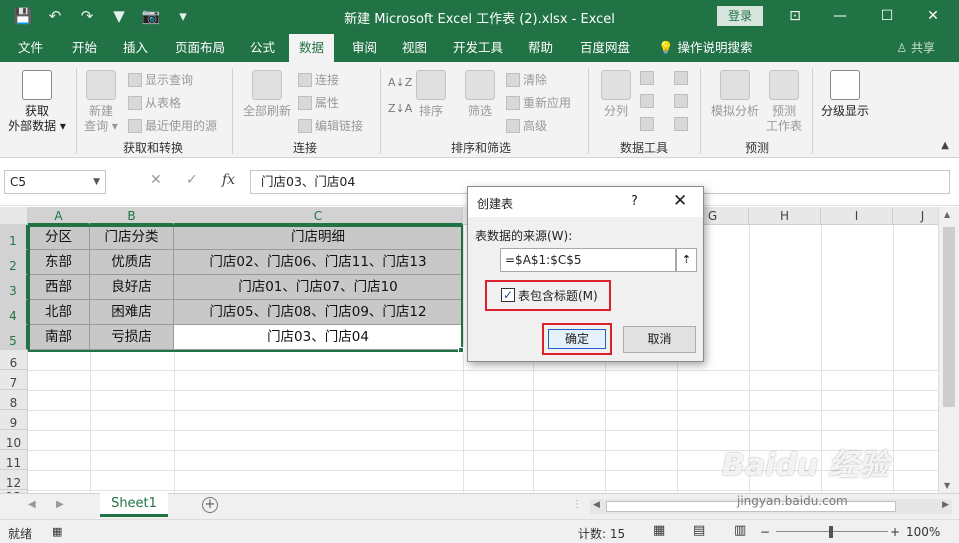 The width and height of the screenshot is (959, 543). Describe the element at coordinates (101, 102) in the screenshot. I see `new-query-button: 新建 查询 ▾` at that location.